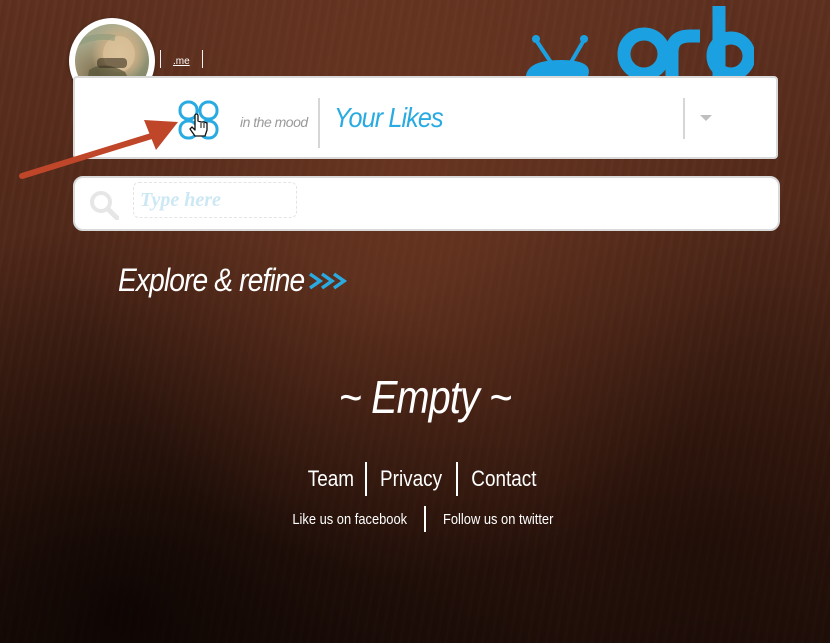 The image size is (830, 643). Describe the element at coordinates (274, 122) in the screenshot. I see `mood-label: in the mood` at that location.